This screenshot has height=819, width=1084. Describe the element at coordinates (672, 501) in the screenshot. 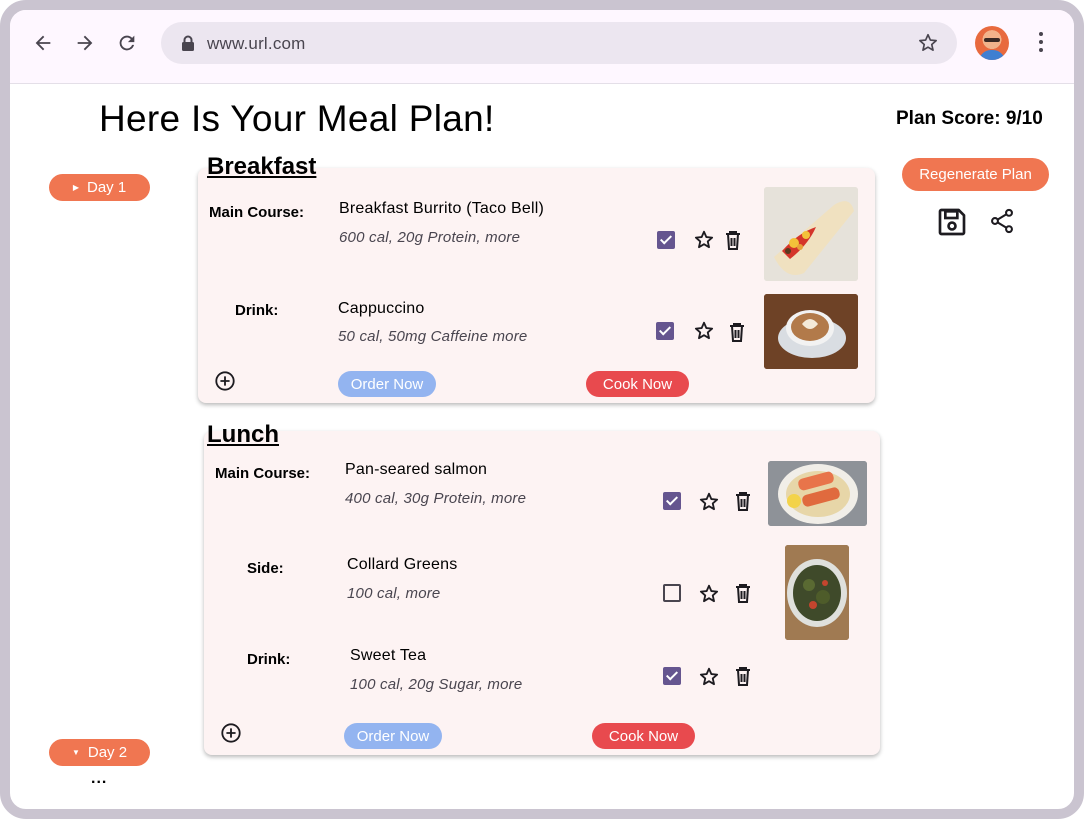

I see `lunch-main-checkbox` at that location.